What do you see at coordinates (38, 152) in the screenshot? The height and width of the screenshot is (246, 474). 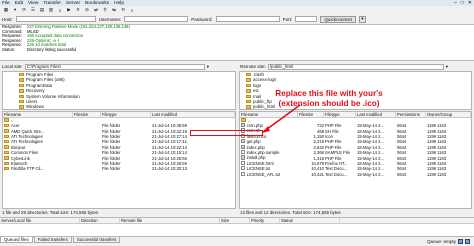 I see `cell-name: Common Files` at bounding box center [38, 152].